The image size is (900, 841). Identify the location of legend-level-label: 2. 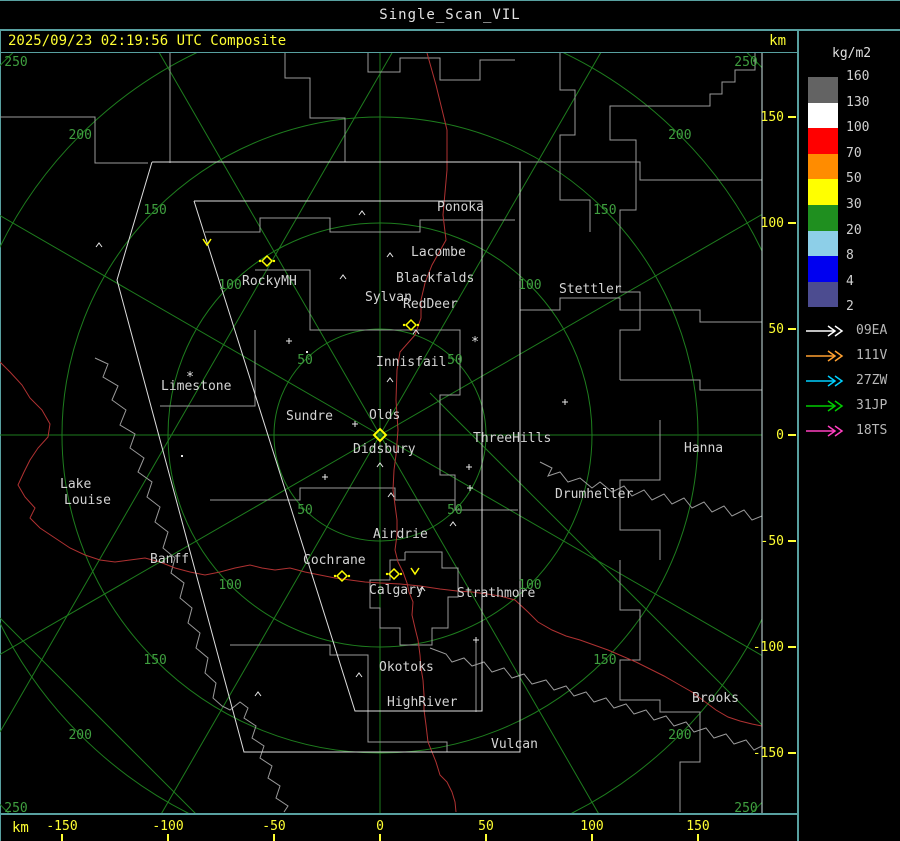
(850, 307).